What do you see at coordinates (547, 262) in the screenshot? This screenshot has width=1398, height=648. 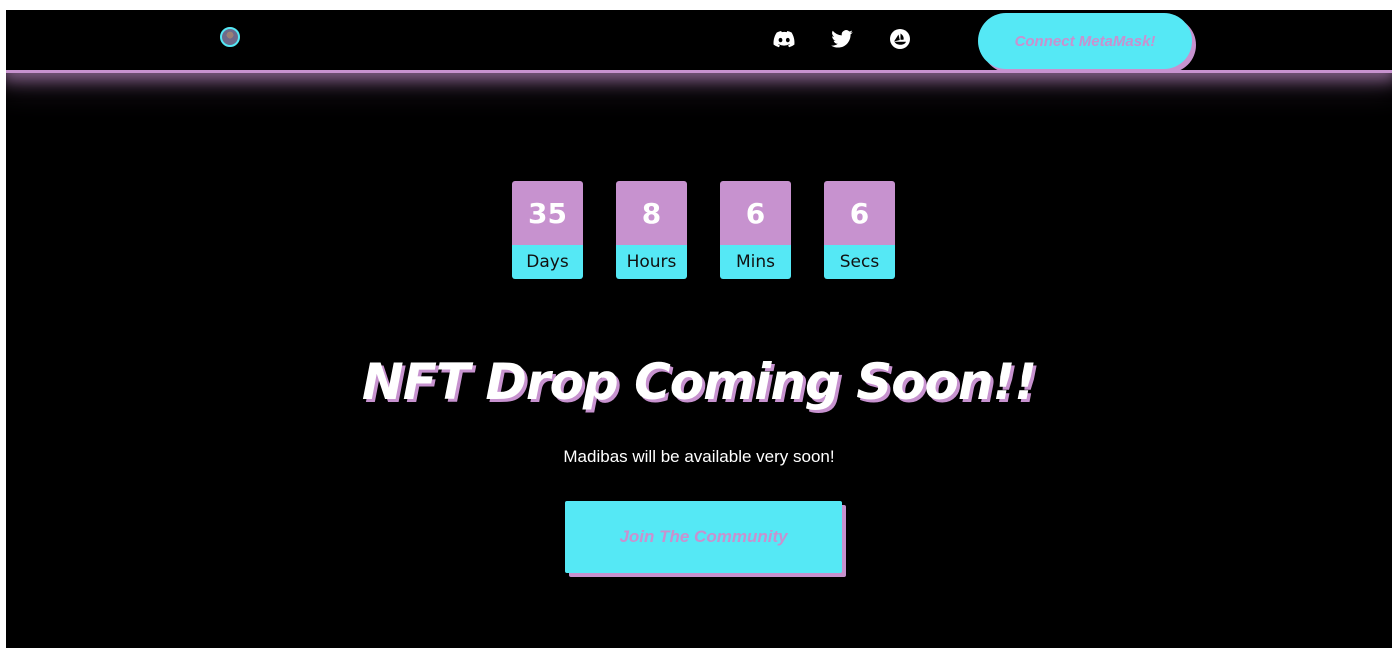 I see `countdown-label: Days` at bounding box center [547, 262].